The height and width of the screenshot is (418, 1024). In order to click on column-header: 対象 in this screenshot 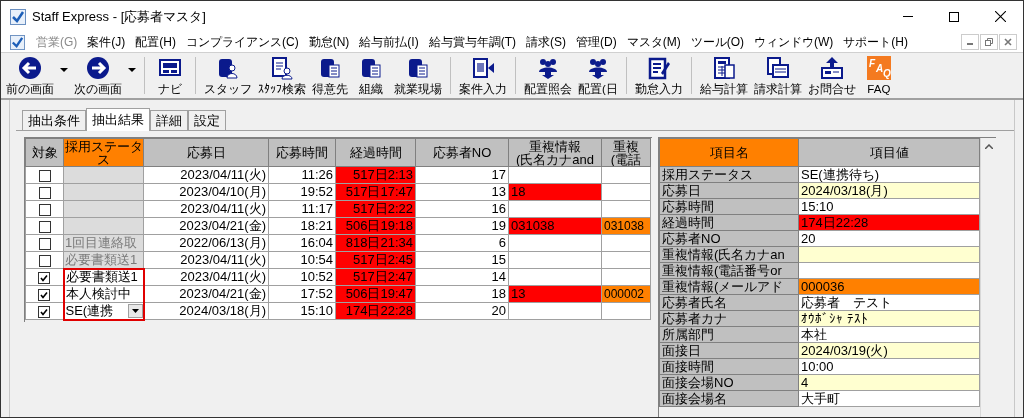, I will do `click(44, 152)`.